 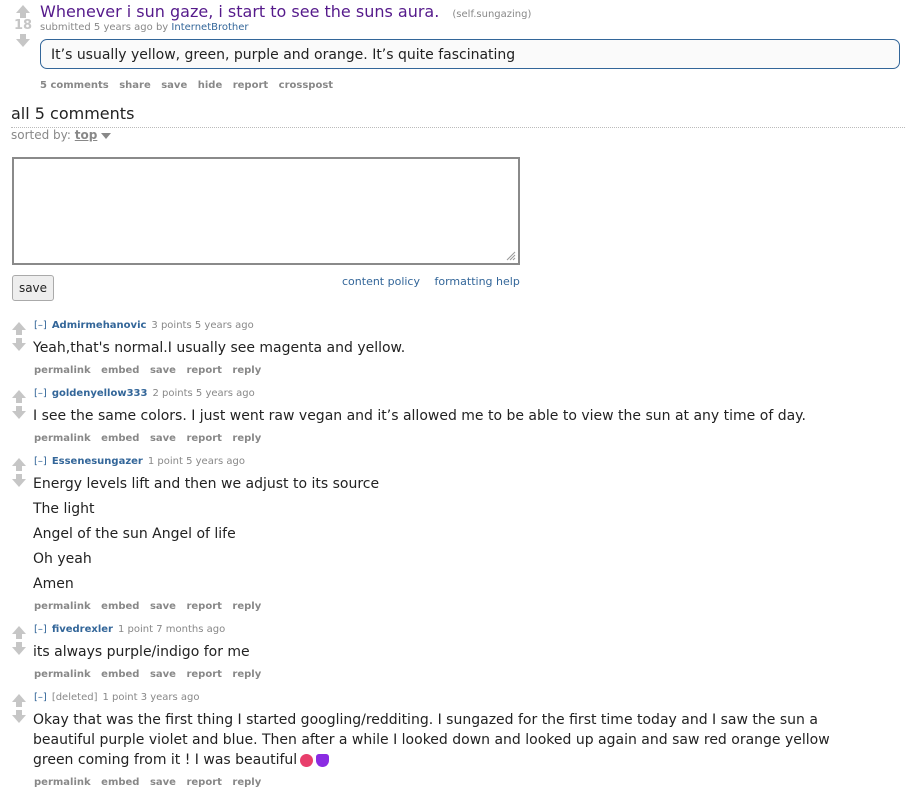 I want to click on post-submitted-text: submitted 5 years ago by, so click(x=104, y=27).